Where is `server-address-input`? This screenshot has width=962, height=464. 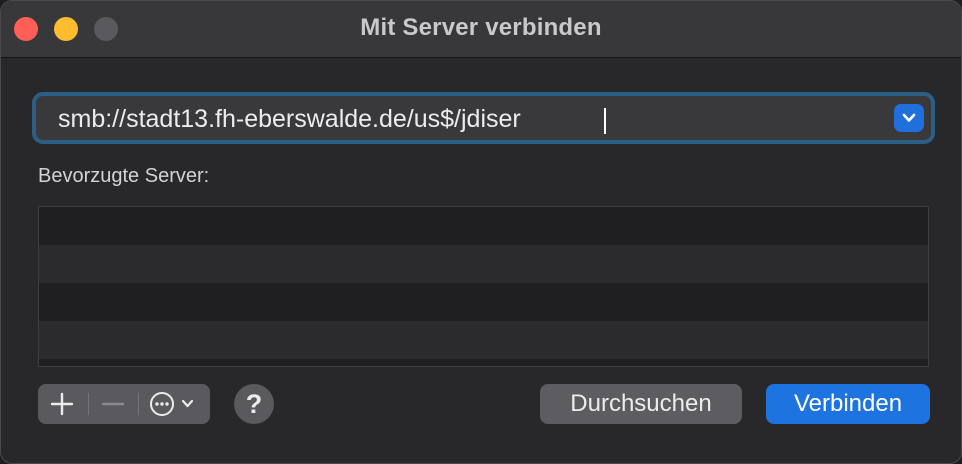 server-address-input is located at coordinates (468, 119).